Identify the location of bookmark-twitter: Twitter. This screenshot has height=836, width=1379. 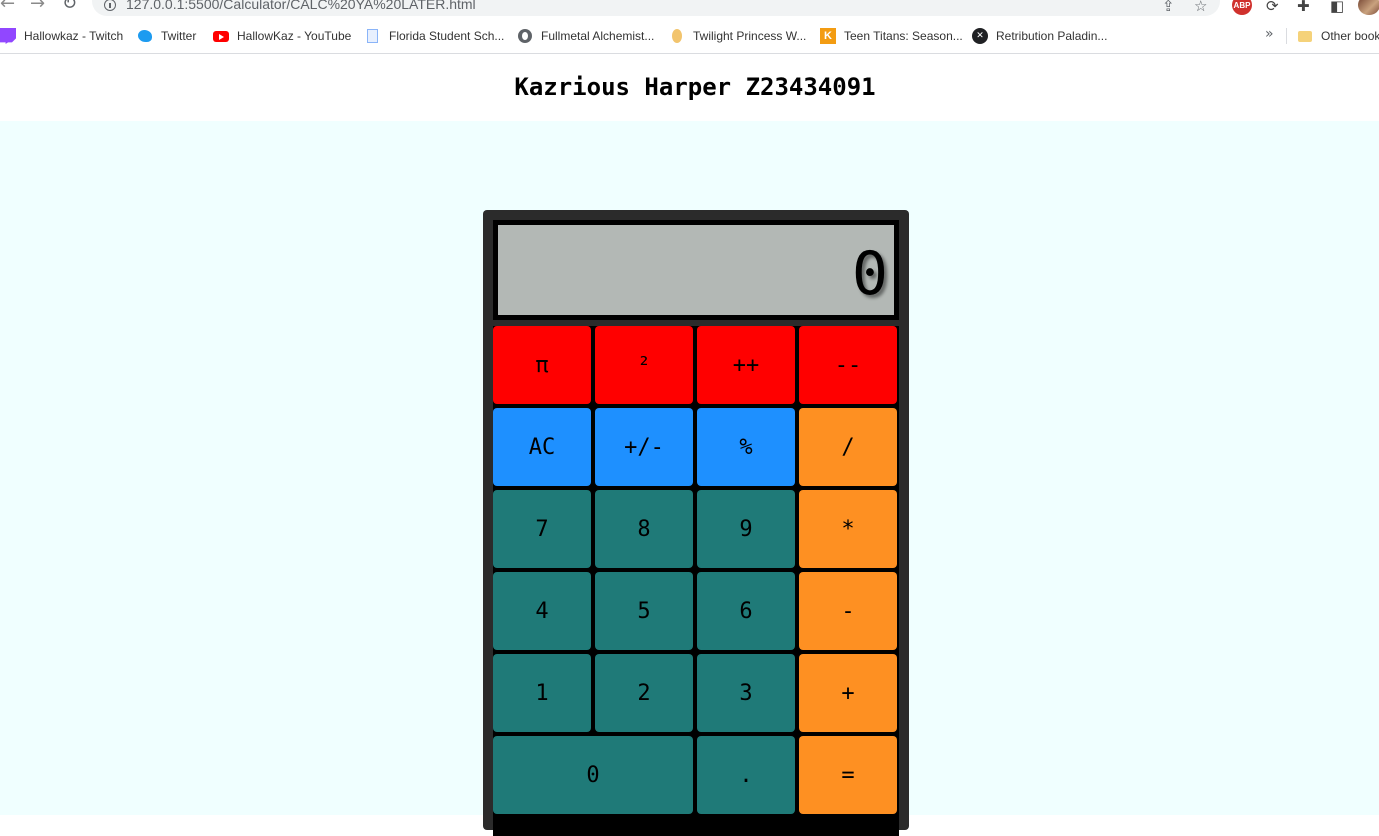
(166, 36).